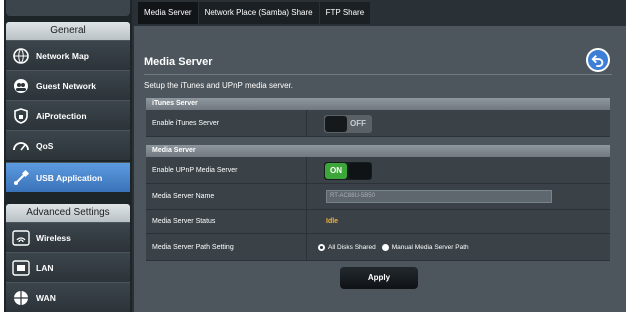  I want to click on row-media-server-name: Media Server Name RT-AC88U-5B50, so click(378, 197).